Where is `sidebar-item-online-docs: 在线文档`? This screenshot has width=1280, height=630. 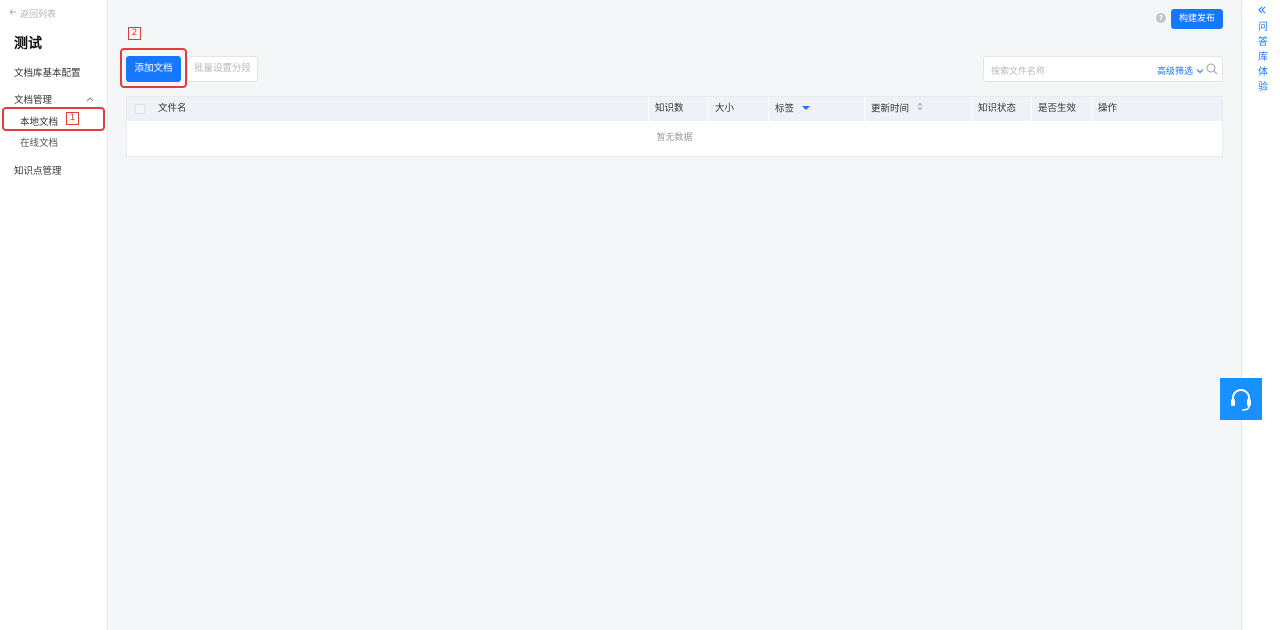 sidebar-item-online-docs: 在线文档 is located at coordinates (39, 142).